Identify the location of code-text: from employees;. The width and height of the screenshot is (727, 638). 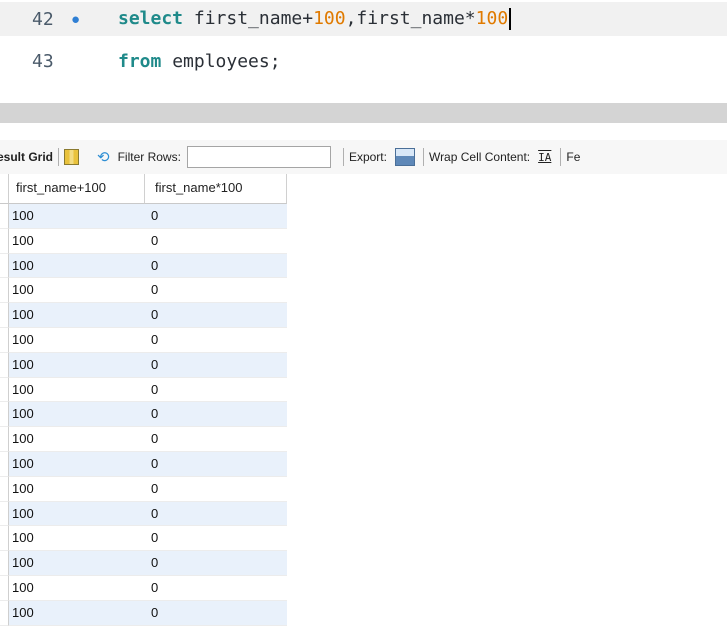
(199, 61).